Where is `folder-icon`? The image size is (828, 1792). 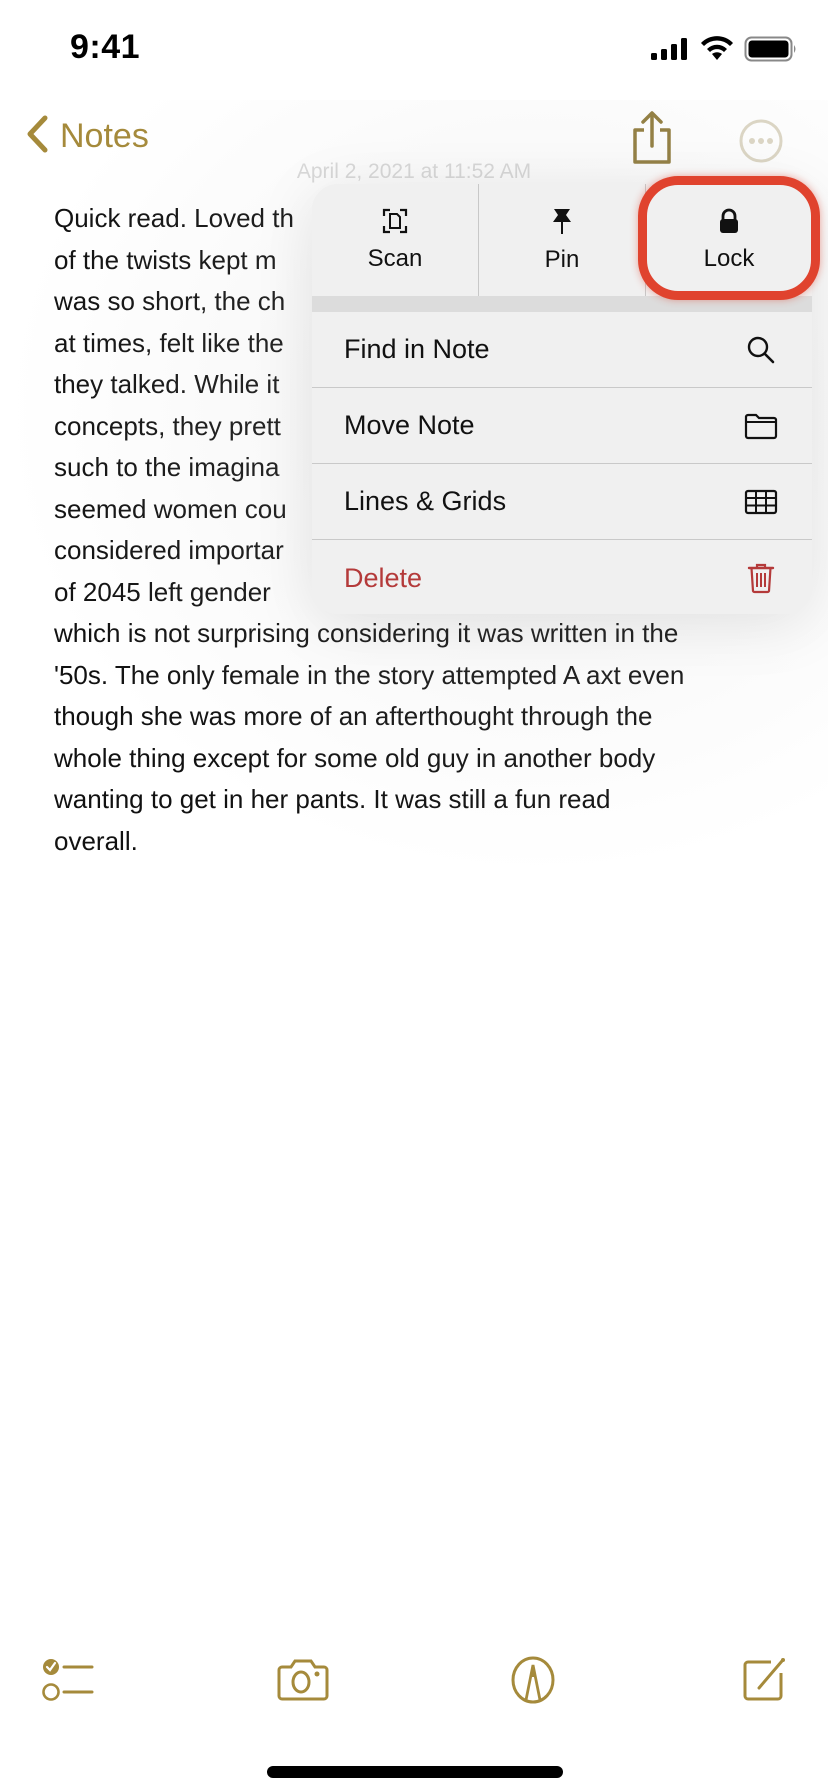
folder-icon is located at coordinates (761, 426).